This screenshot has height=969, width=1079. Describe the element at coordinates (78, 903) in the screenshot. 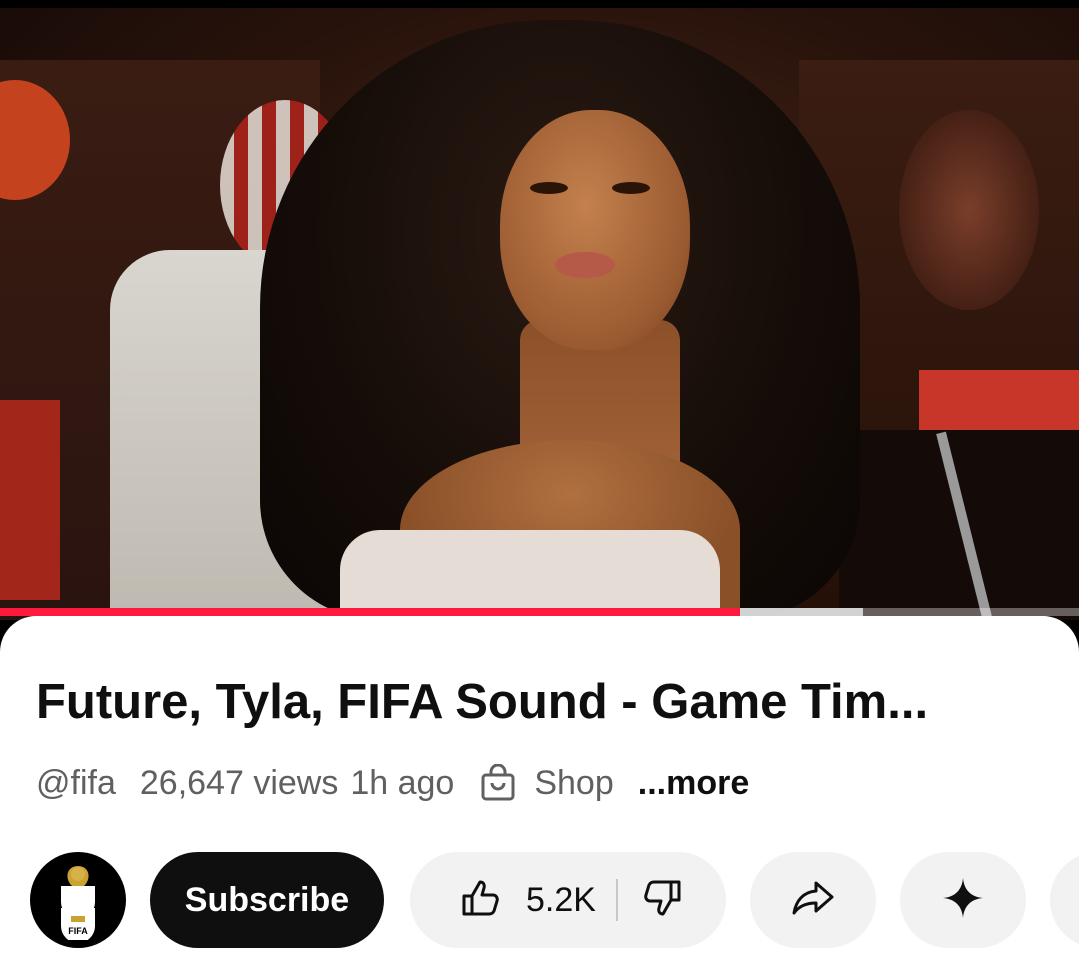

I see `fifa-logo-icon: FIFA` at that location.